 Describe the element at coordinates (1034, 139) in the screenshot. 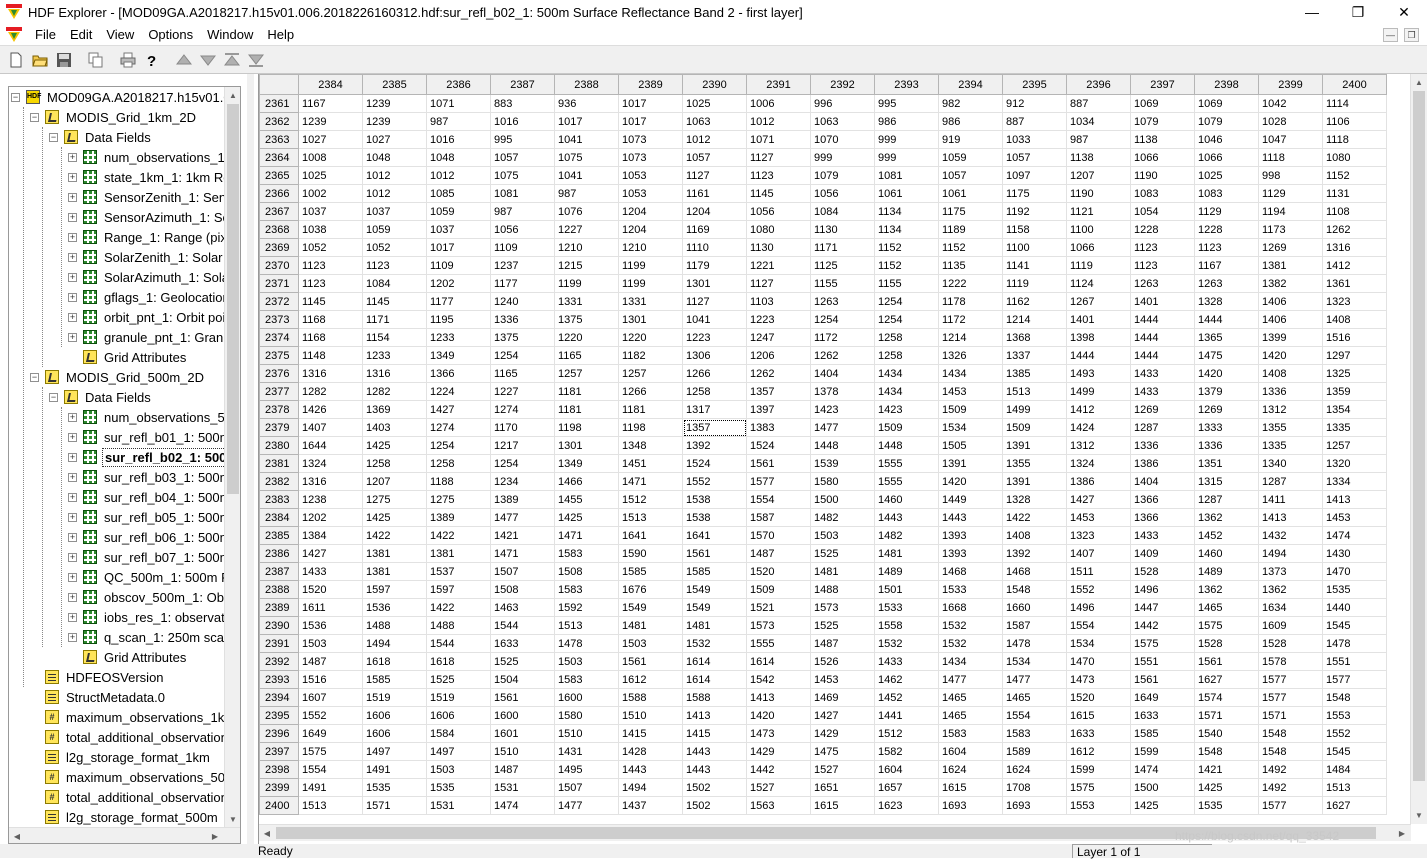

I see `grid-cell: 1033` at that location.